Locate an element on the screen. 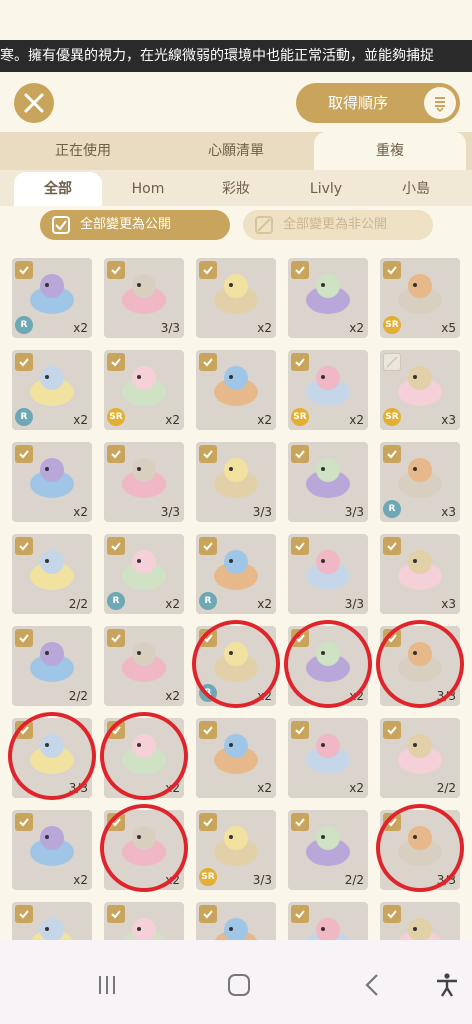 Image resolution: width=472 pixels, height=1024 pixels. rarity-badge: R is located at coordinates (116, 601).